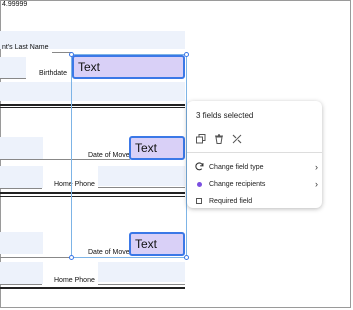 Image resolution: width=353 pixels, height=310 pixels. Describe the element at coordinates (201, 139) in the screenshot. I see `duplicate-icon` at that location.